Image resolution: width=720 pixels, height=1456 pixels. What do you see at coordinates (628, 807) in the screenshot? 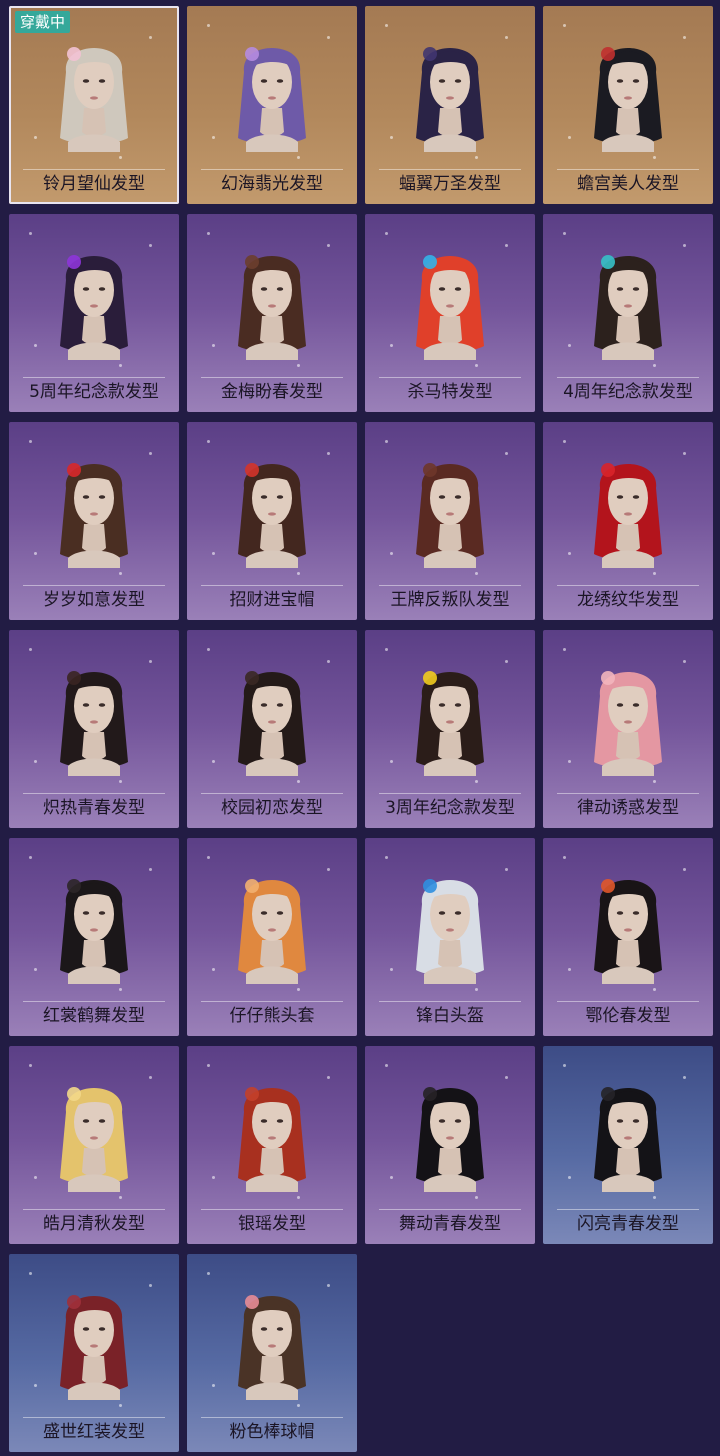
I see `hairstyle-name: 律动诱惑发型` at bounding box center [628, 807].